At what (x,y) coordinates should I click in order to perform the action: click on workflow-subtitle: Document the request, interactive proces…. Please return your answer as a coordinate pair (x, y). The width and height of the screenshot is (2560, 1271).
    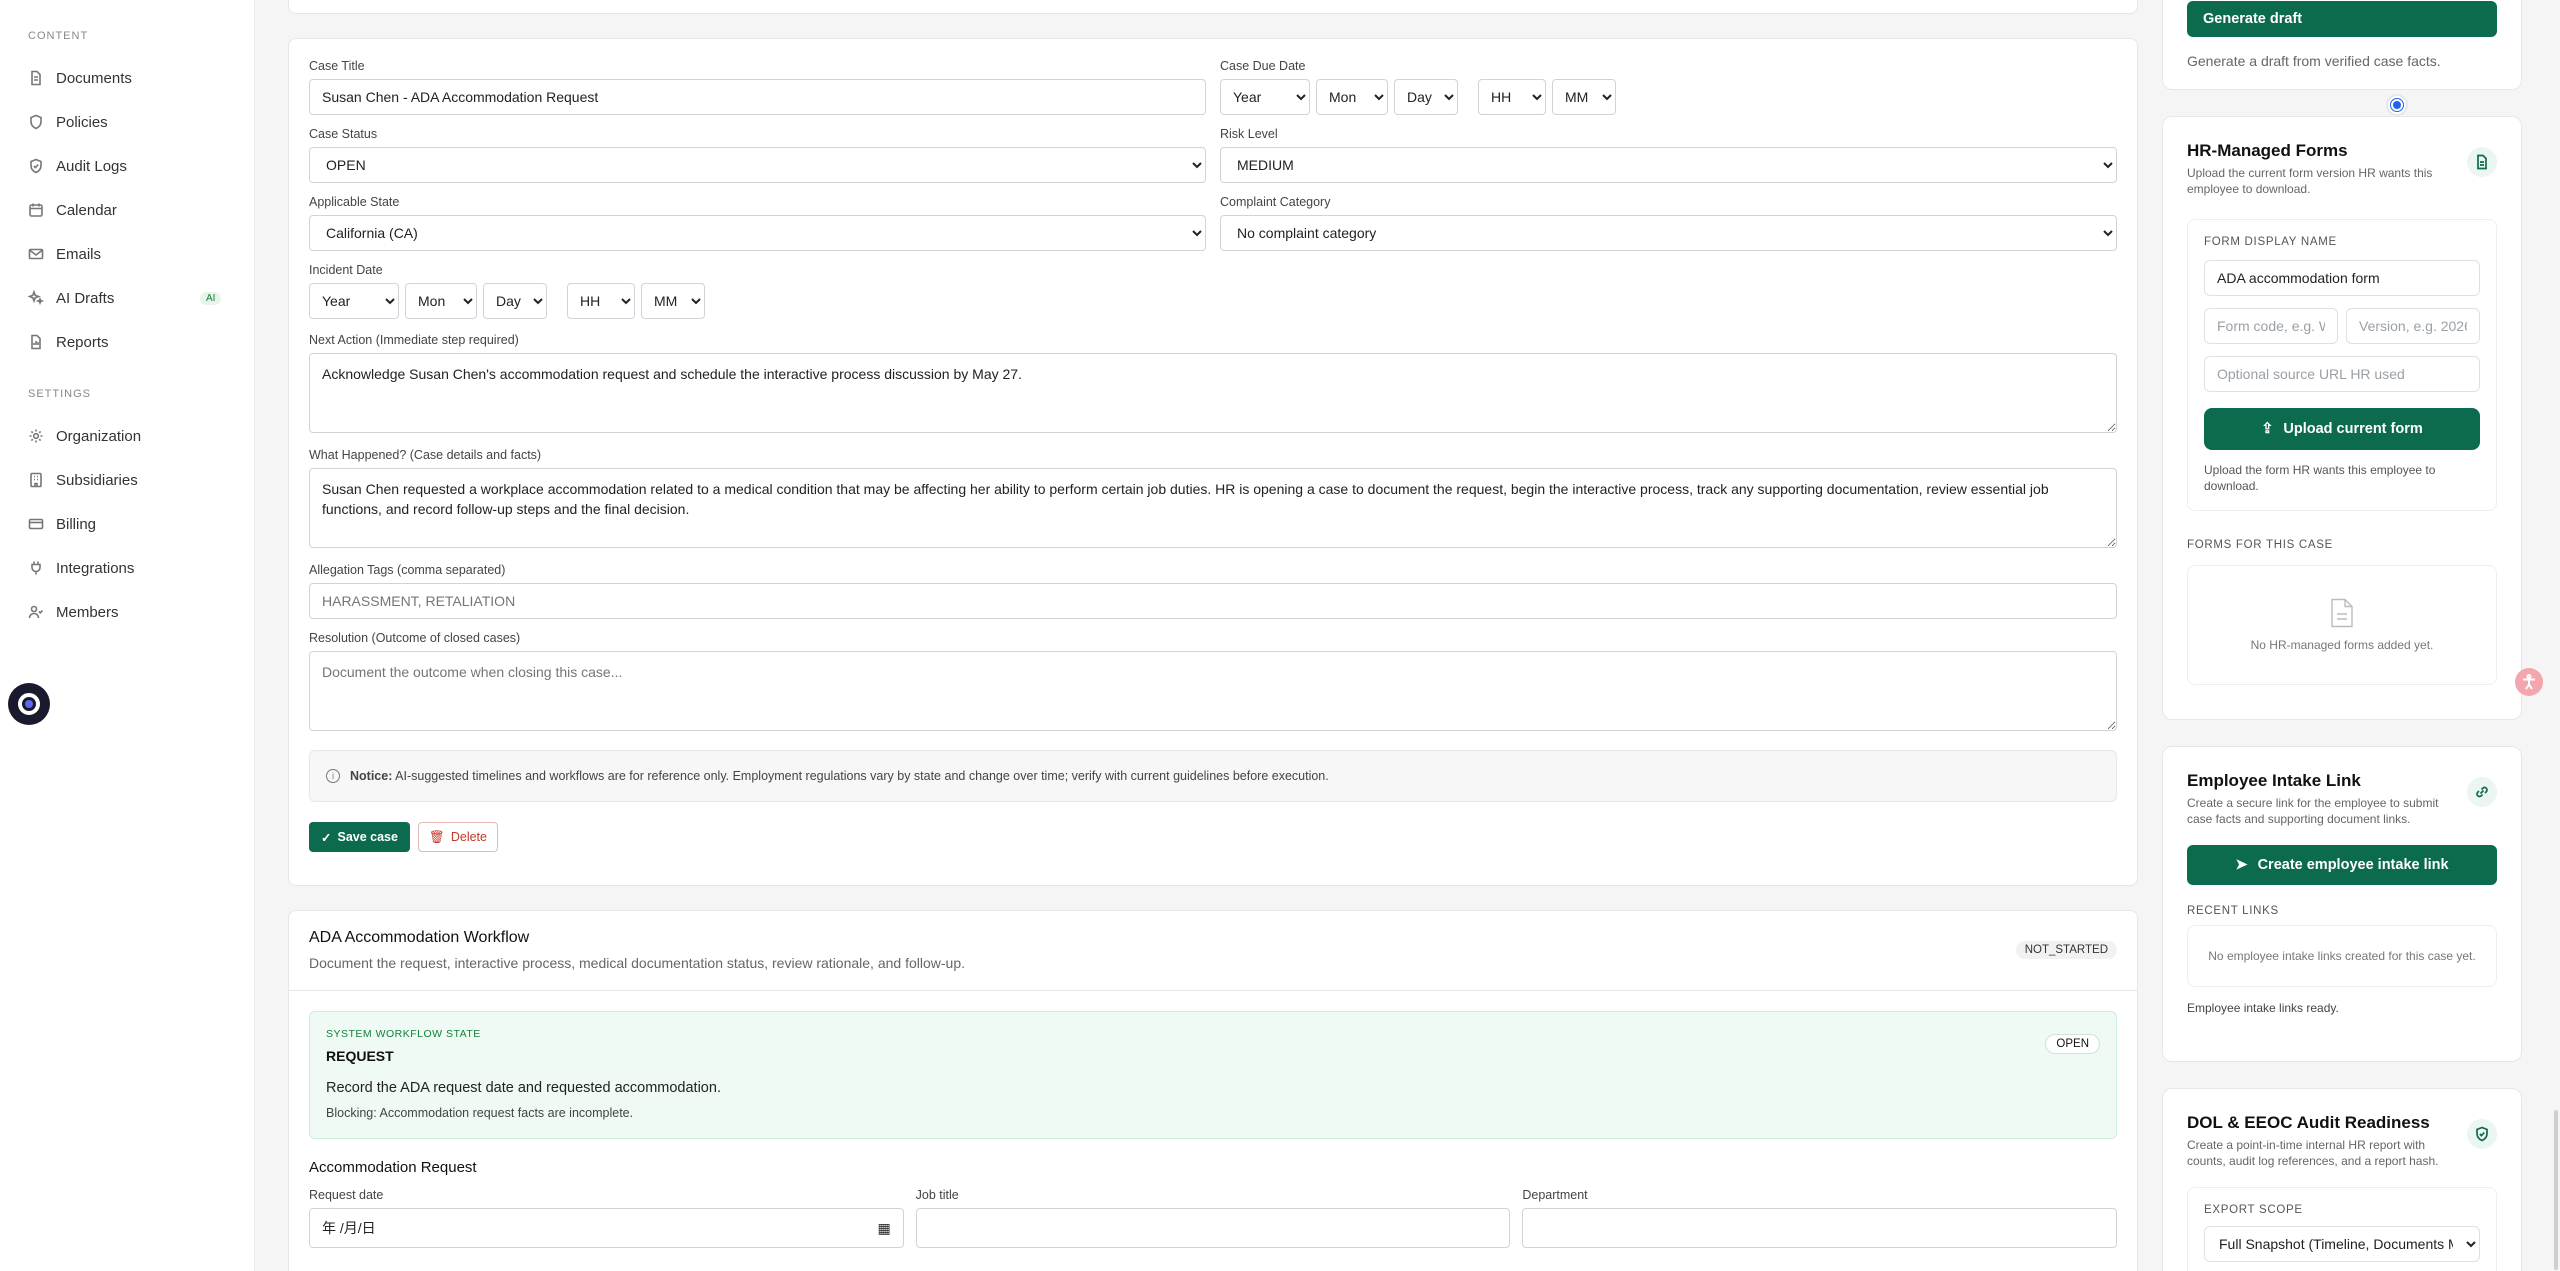
    Looking at the image, I should click on (637, 963).